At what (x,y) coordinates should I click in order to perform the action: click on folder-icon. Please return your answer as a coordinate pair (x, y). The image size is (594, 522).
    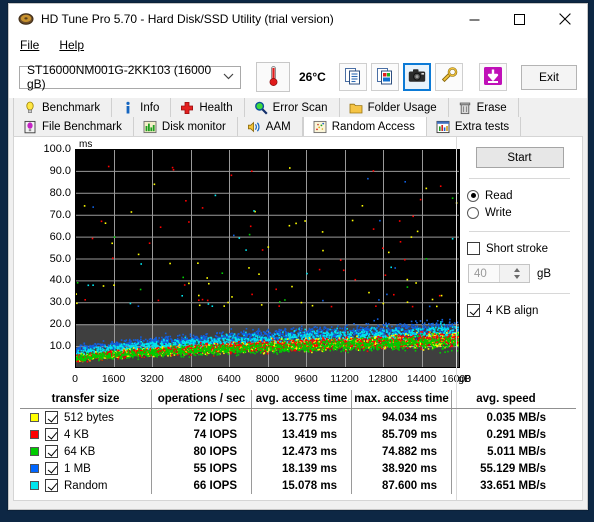
    Looking at the image, I should click on (356, 108).